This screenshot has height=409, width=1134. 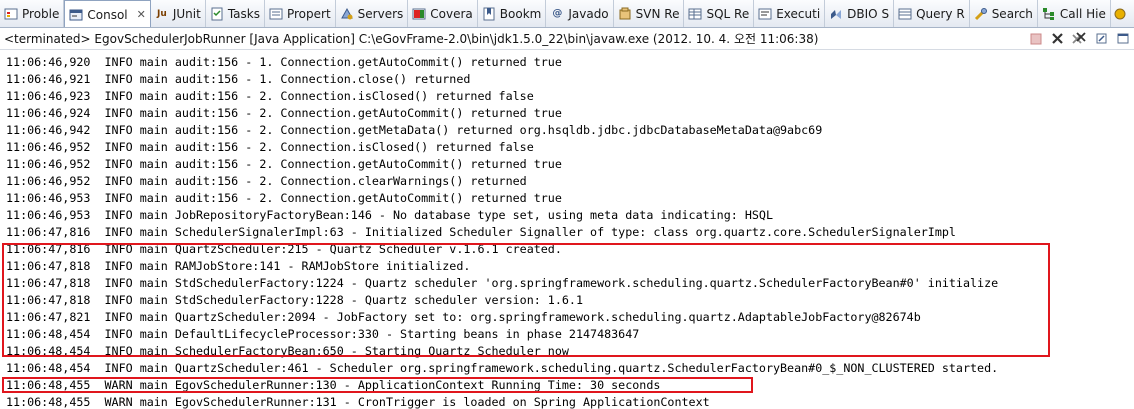 What do you see at coordinates (765, 14) in the screenshot?
I see `execution-icon` at bounding box center [765, 14].